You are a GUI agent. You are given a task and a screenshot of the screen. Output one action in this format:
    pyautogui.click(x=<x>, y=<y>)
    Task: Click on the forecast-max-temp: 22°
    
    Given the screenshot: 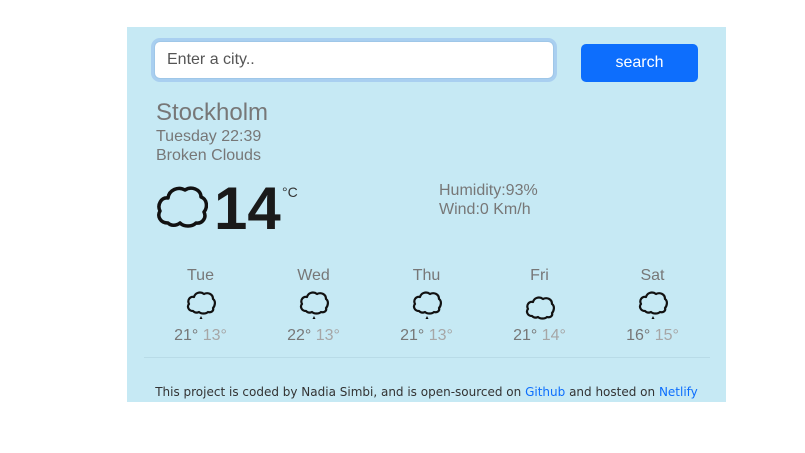 What is the action you would take?
    pyautogui.click(x=299, y=335)
    